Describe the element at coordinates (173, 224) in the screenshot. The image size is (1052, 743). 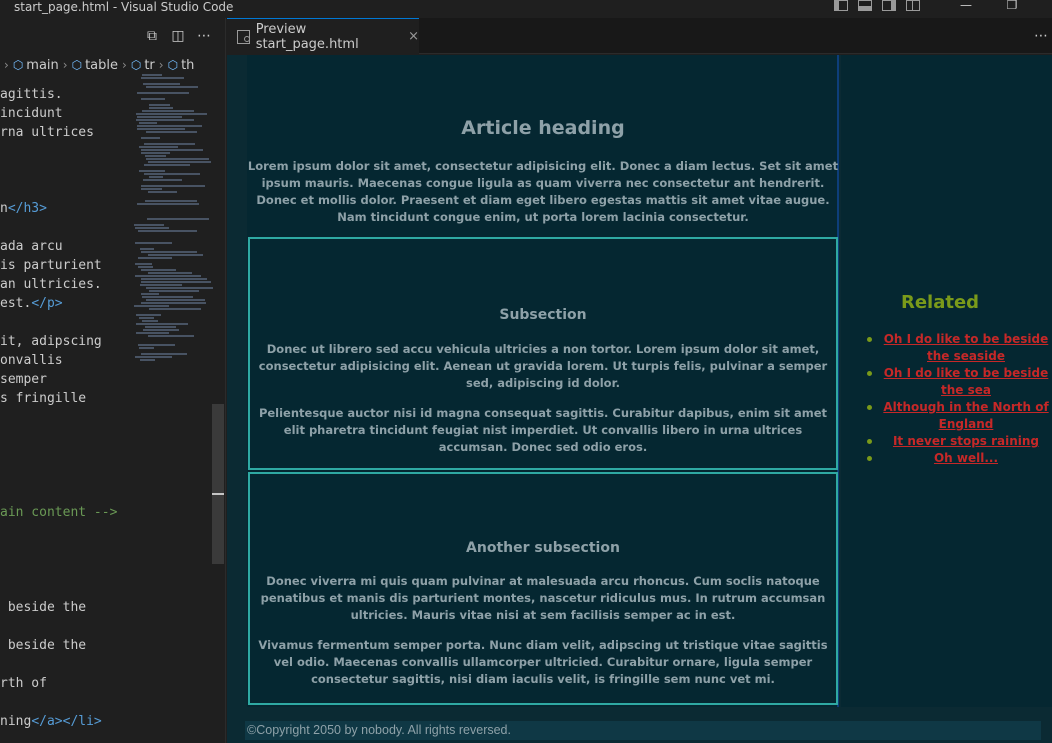
I see `minimap` at that location.